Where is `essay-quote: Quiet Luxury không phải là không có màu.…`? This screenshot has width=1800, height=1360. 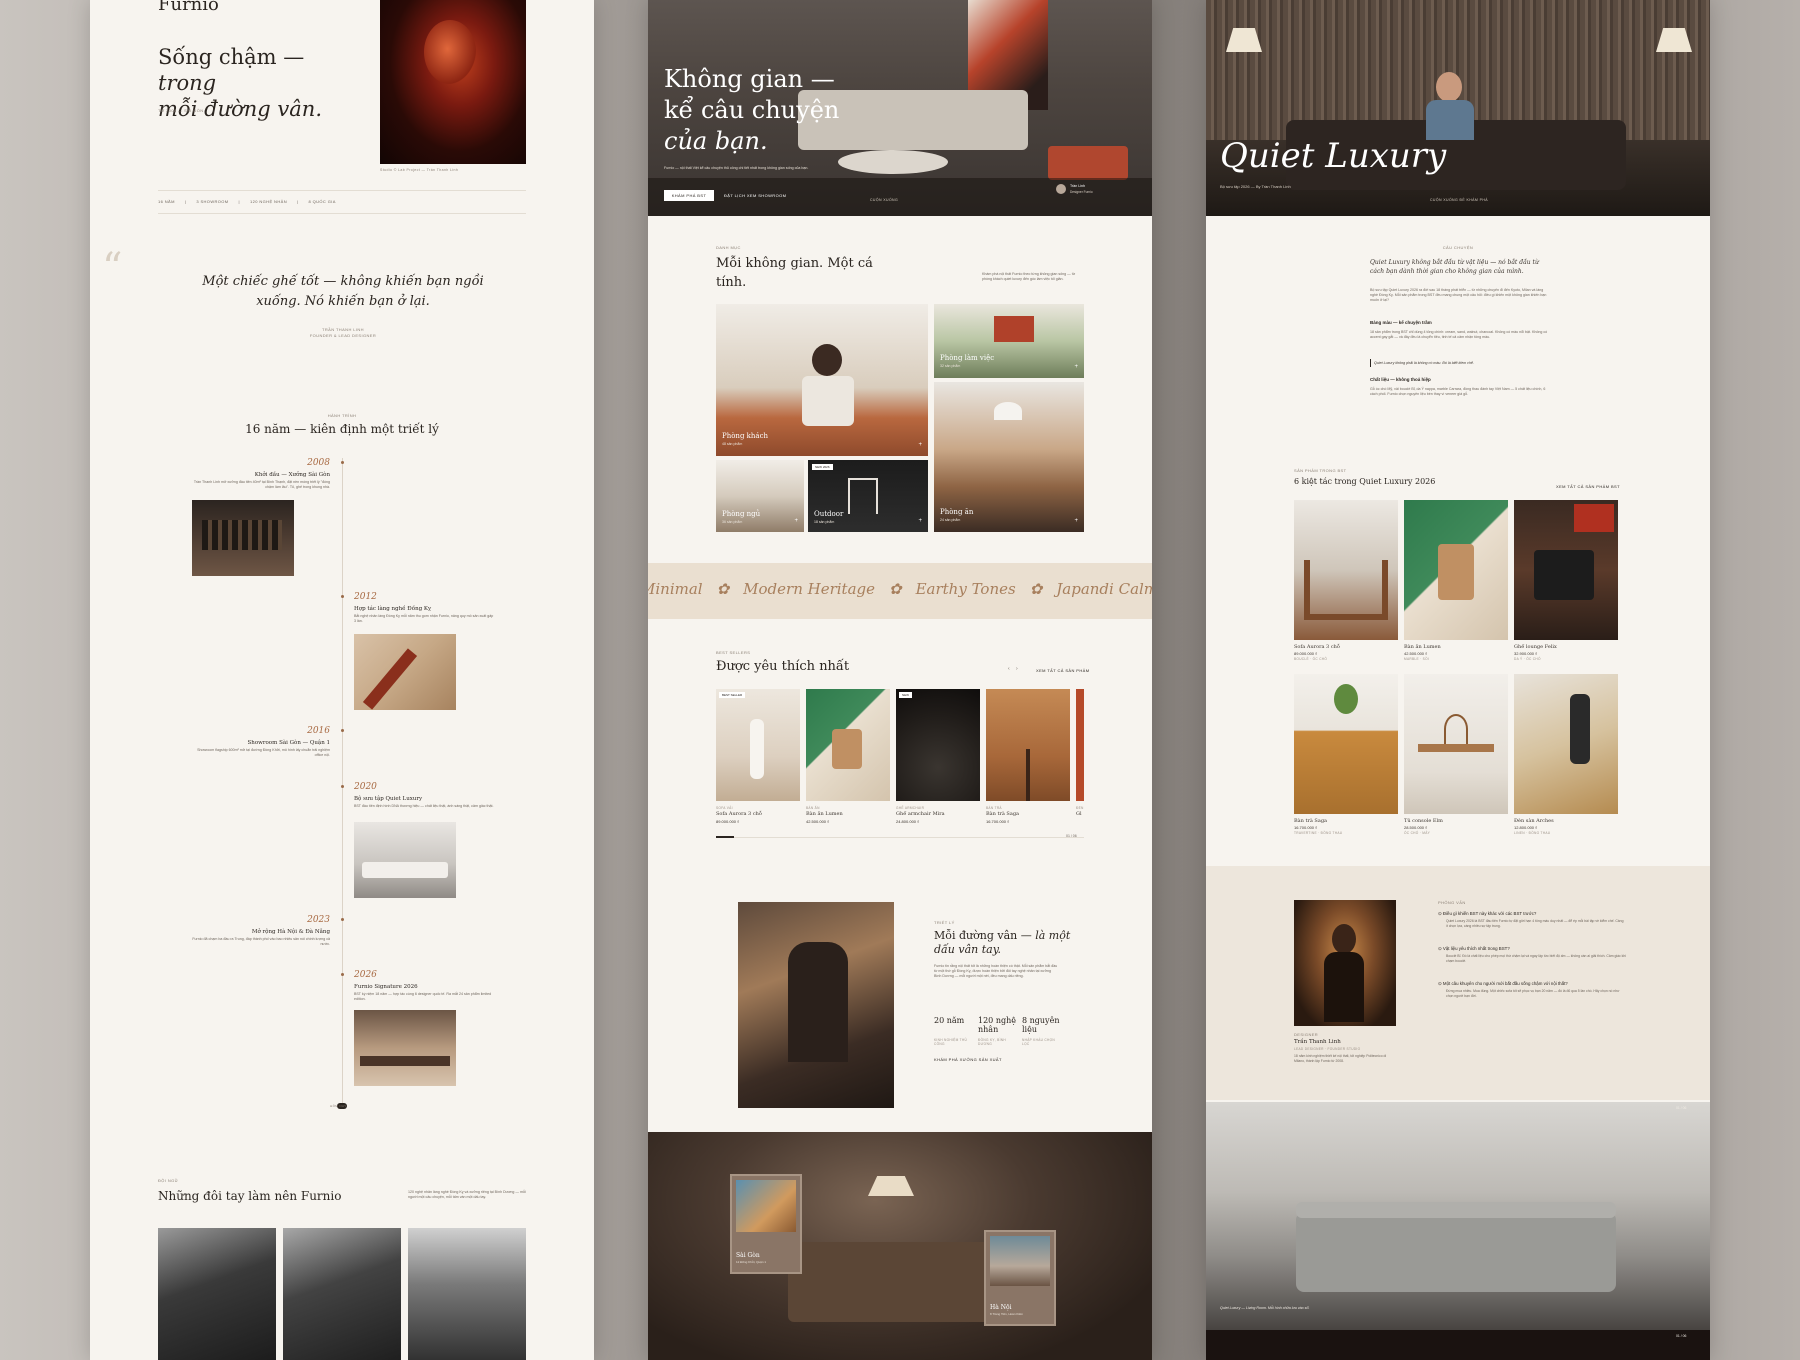 essay-quote: Quiet Luxury không phải là không có màu.… is located at coordinates (1424, 363).